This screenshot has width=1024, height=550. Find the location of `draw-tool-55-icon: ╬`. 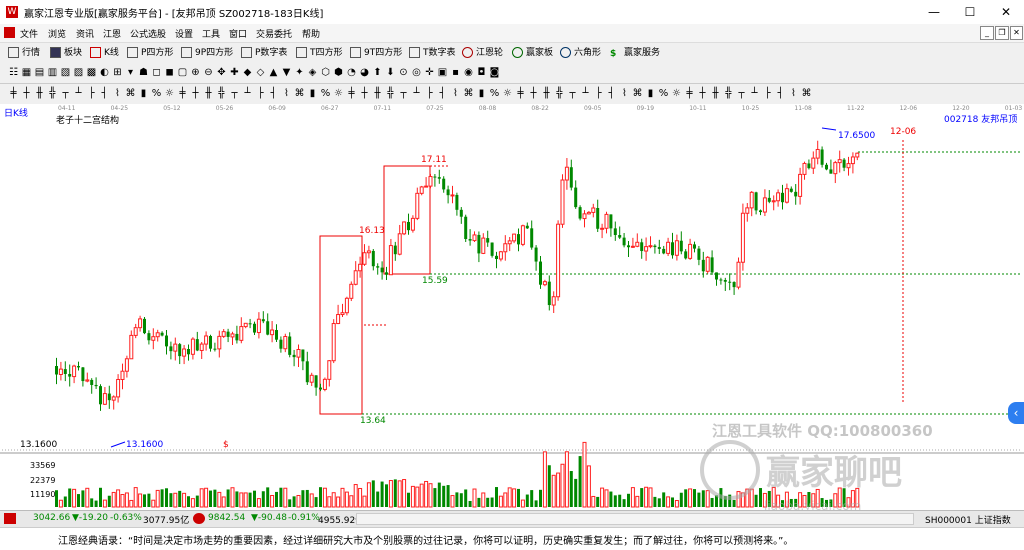

draw-tool-55-icon: ╬ is located at coordinates (728, 93).